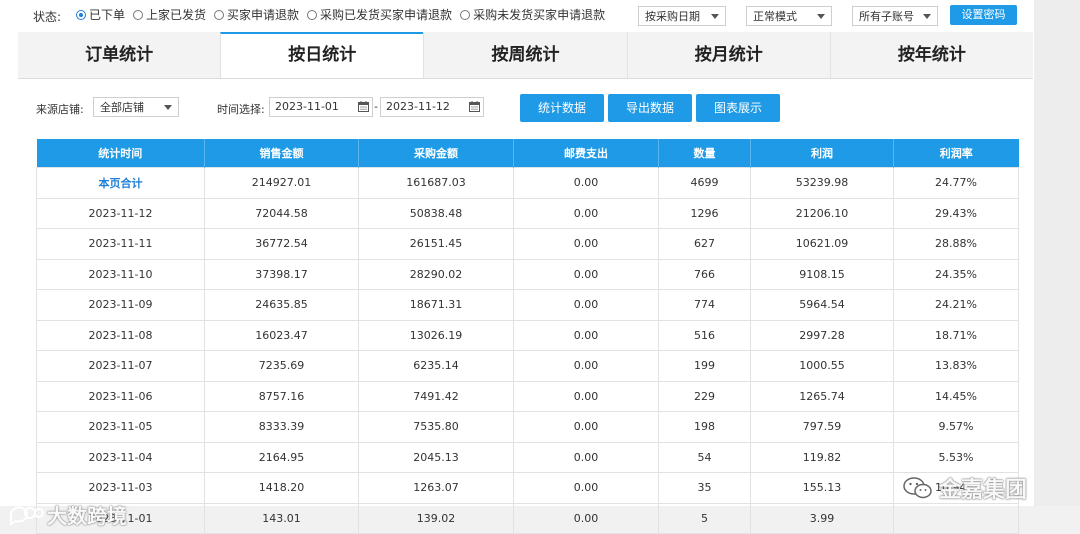 The width and height of the screenshot is (1080, 534). I want to click on table-cell: 2023-11-10, so click(120, 274).